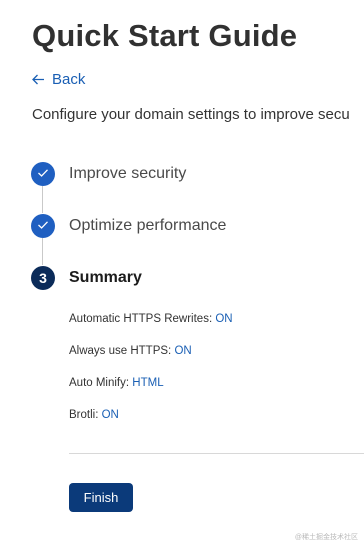 The height and width of the screenshot is (554, 364). Describe the element at coordinates (148, 225) in the screenshot. I see `step-label: Optimize performance` at that location.